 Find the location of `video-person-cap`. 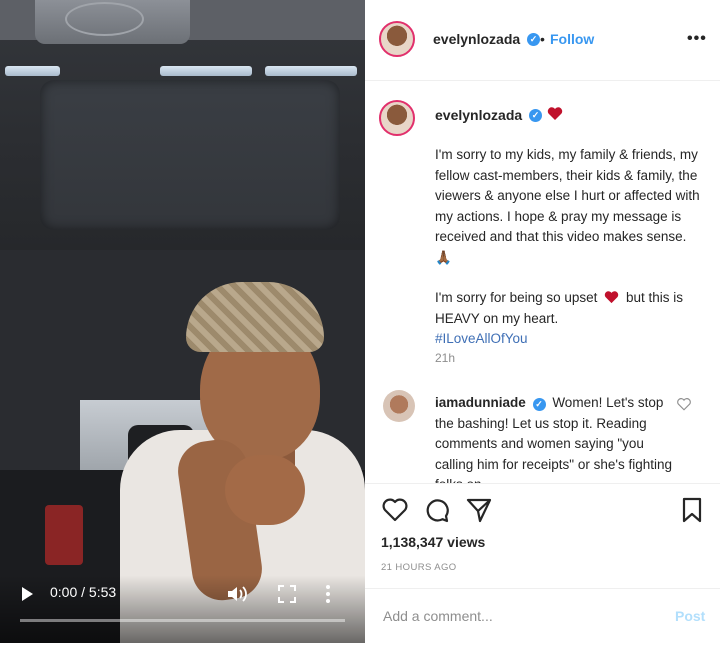

video-person-cap is located at coordinates (255, 317).